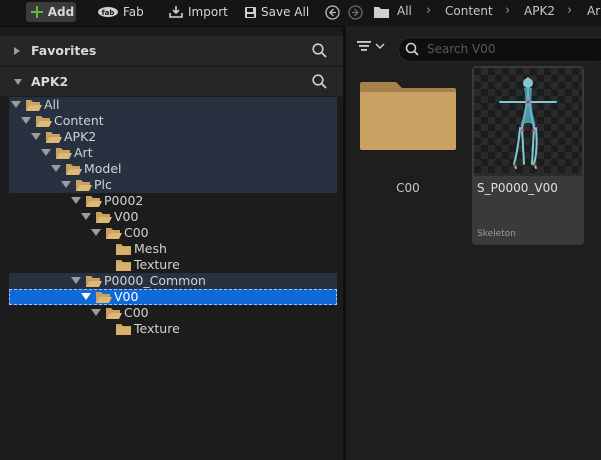  What do you see at coordinates (36, 12) in the screenshot?
I see `plus-icon` at bounding box center [36, 12].